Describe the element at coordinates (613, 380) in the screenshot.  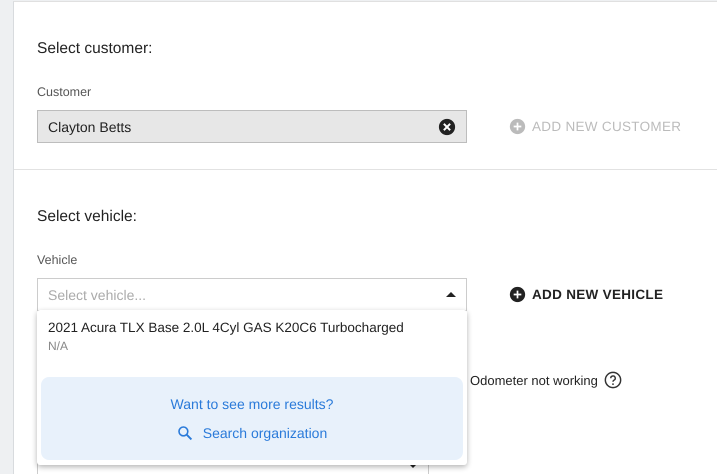
I see `help-icon` at that location.